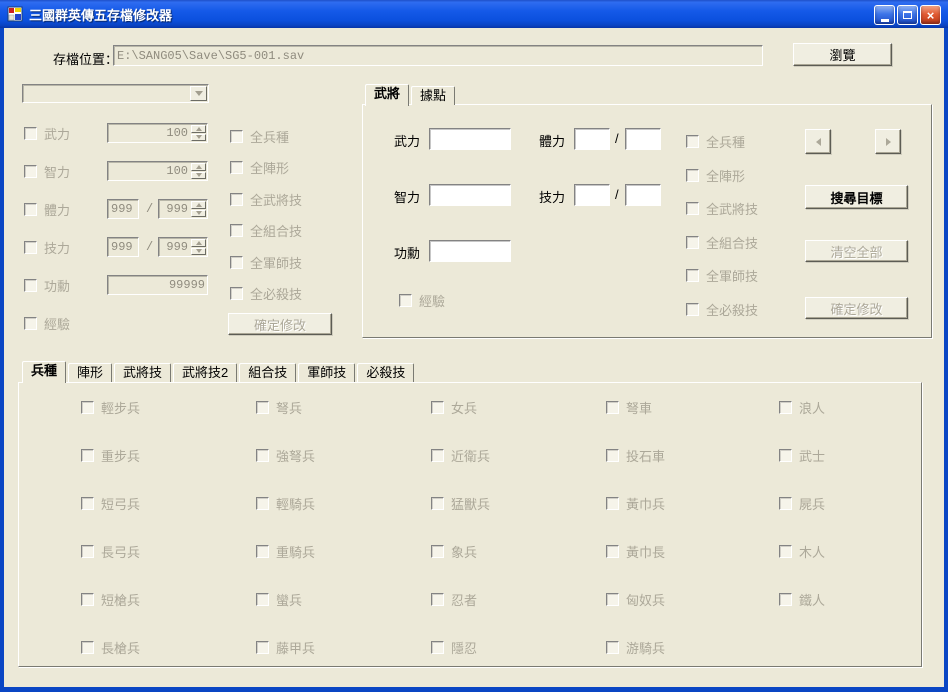  I want to click on sp-max-spinner: 999, so click(183, 247).